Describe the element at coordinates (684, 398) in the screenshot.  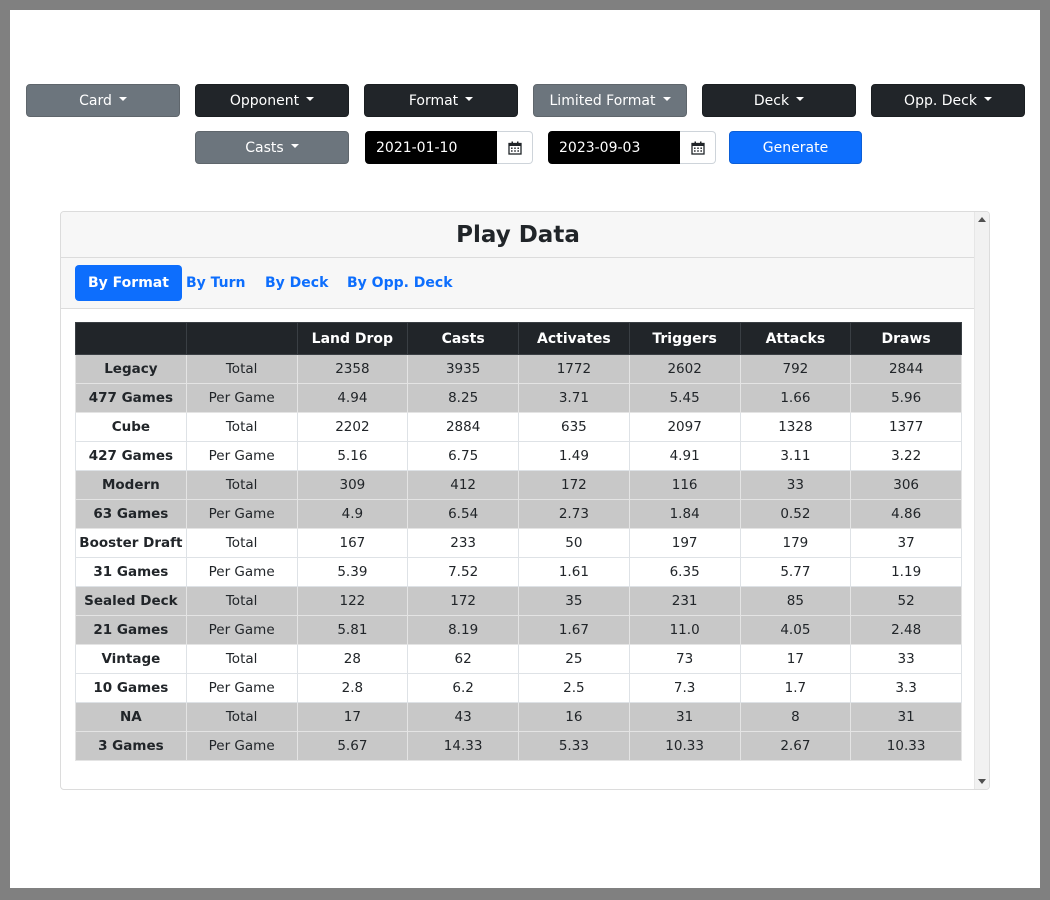
I see `table-cell: 5.45` at that location.